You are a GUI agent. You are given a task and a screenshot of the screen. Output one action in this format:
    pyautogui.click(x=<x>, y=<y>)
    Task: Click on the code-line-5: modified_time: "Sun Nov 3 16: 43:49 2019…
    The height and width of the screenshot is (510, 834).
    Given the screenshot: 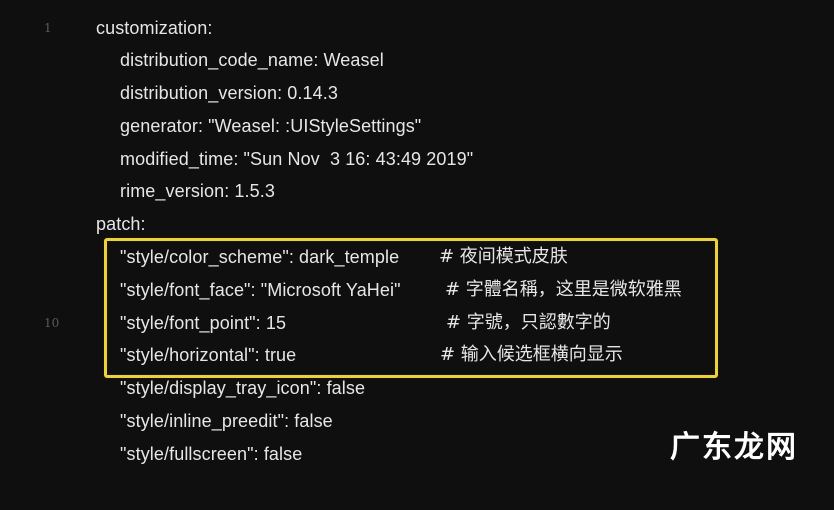 What is the action you would take?
    pyautogui.click(x=417, y=159)
    